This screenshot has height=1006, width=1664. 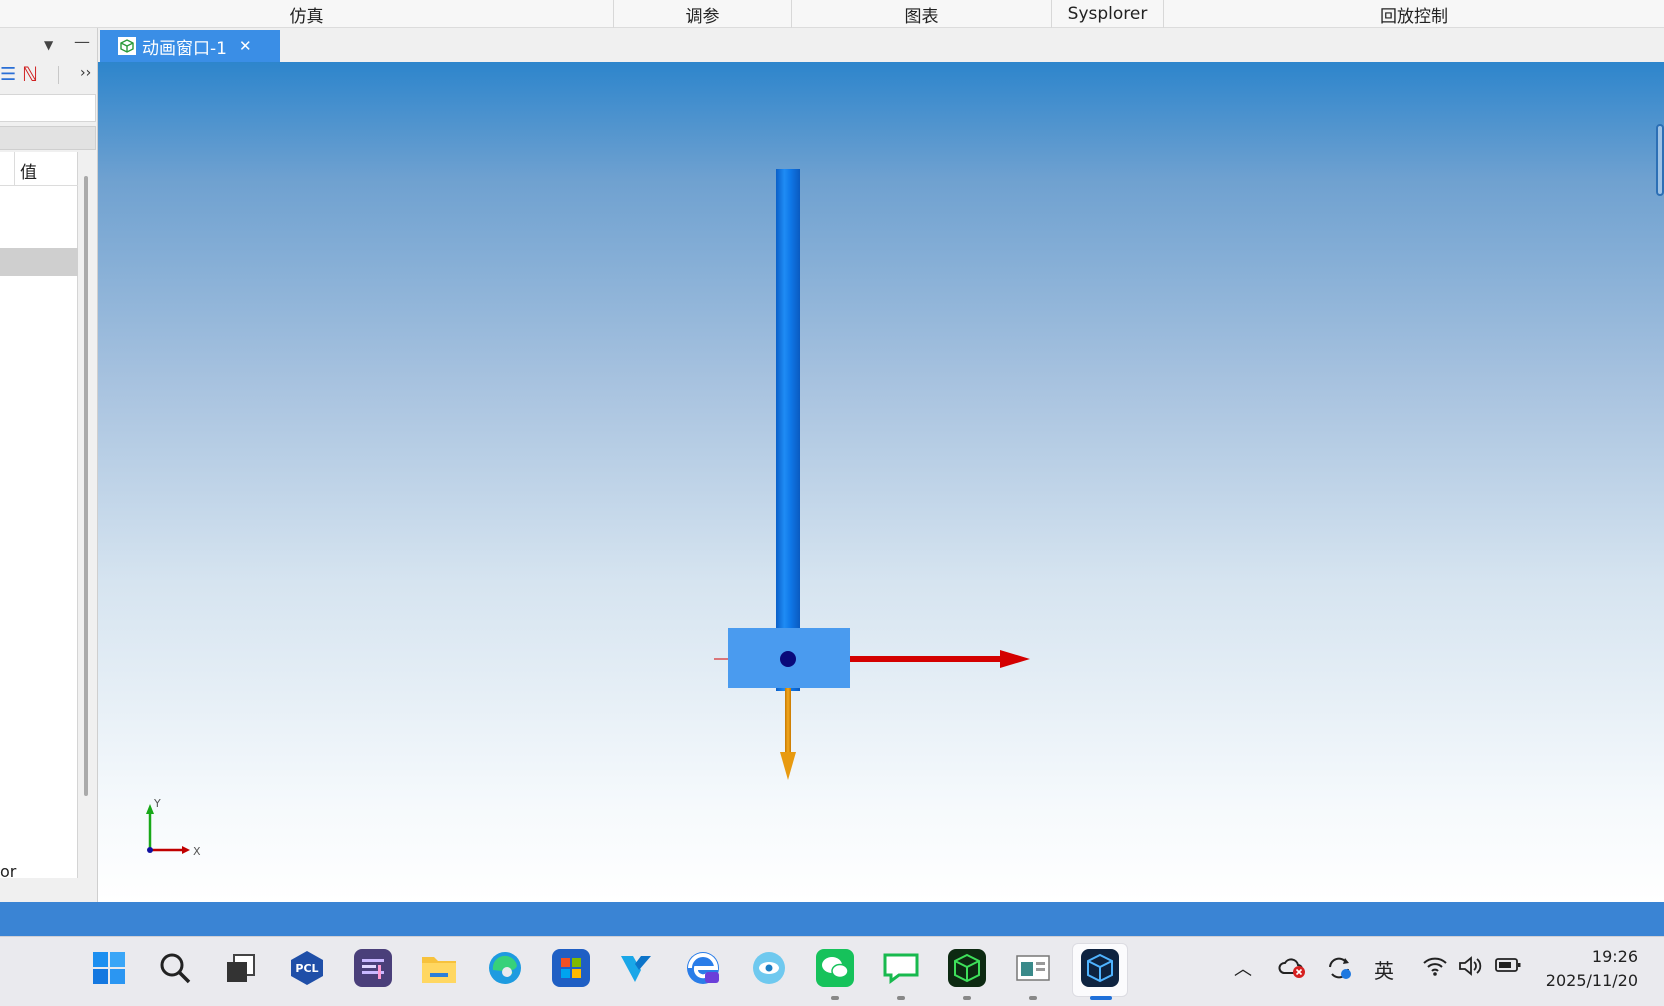 What do you see at coordinates (925, 659) in the screenshot?
I see `force-arrow-x-shaft` at bounding box center [925, 659].